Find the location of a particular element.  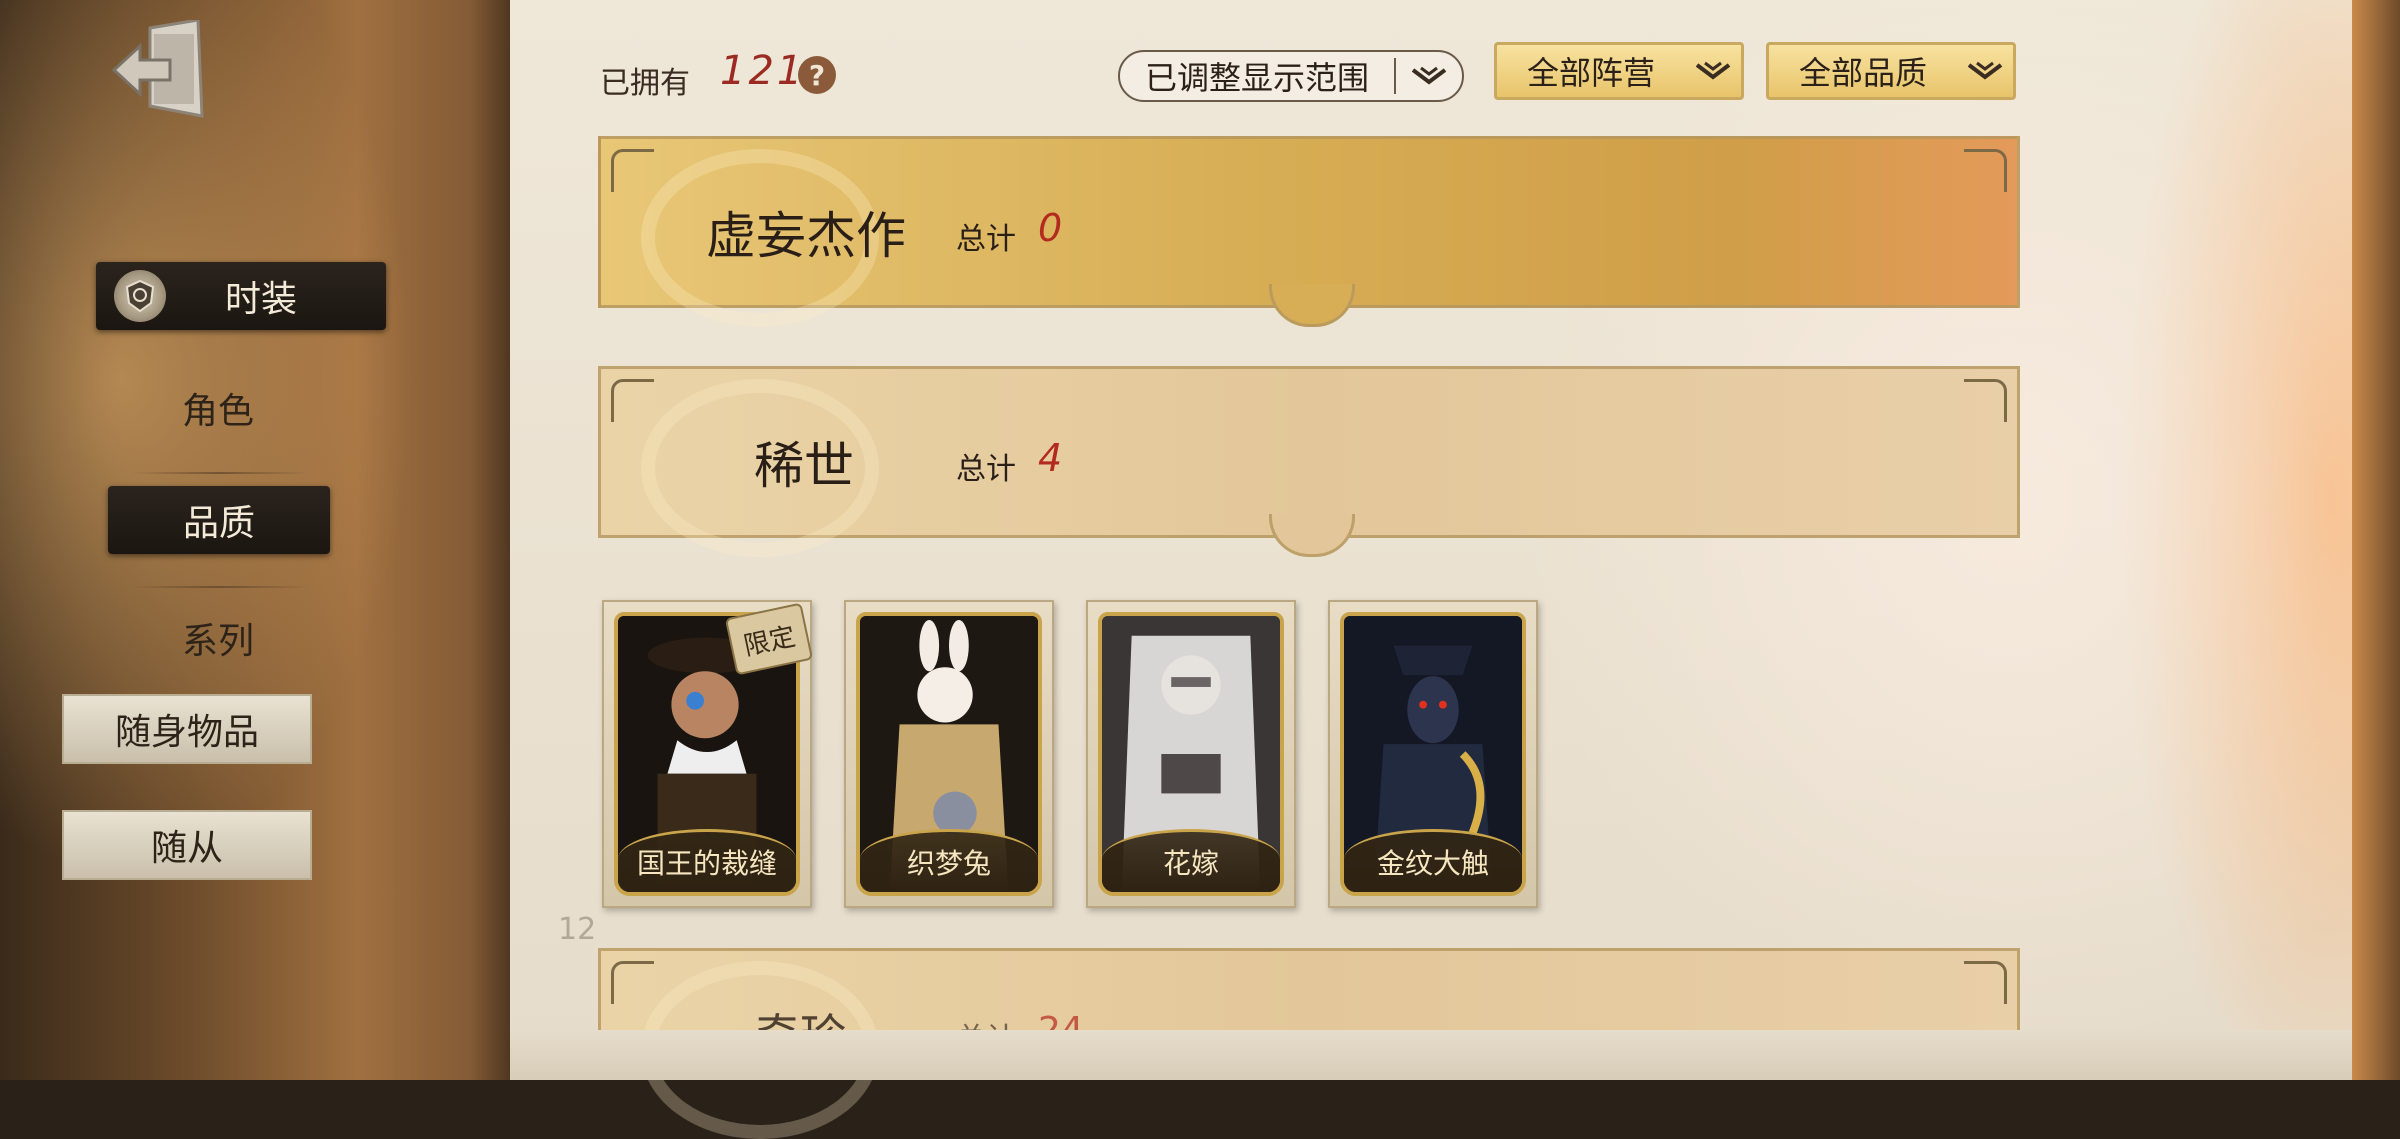

range-filter-dropdown: 已调整显示范围 is located at coordinates (1291, 76).